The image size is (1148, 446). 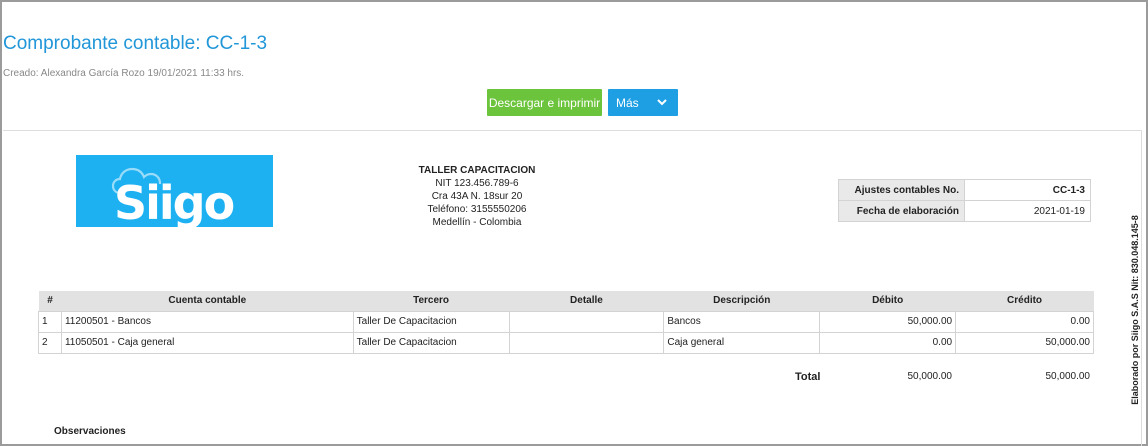 What do you see at coordinates (135, 43) in the screenshot?
I see `page-title: Comprobante contable: CC-1-3` at bounding box center [135, 43].